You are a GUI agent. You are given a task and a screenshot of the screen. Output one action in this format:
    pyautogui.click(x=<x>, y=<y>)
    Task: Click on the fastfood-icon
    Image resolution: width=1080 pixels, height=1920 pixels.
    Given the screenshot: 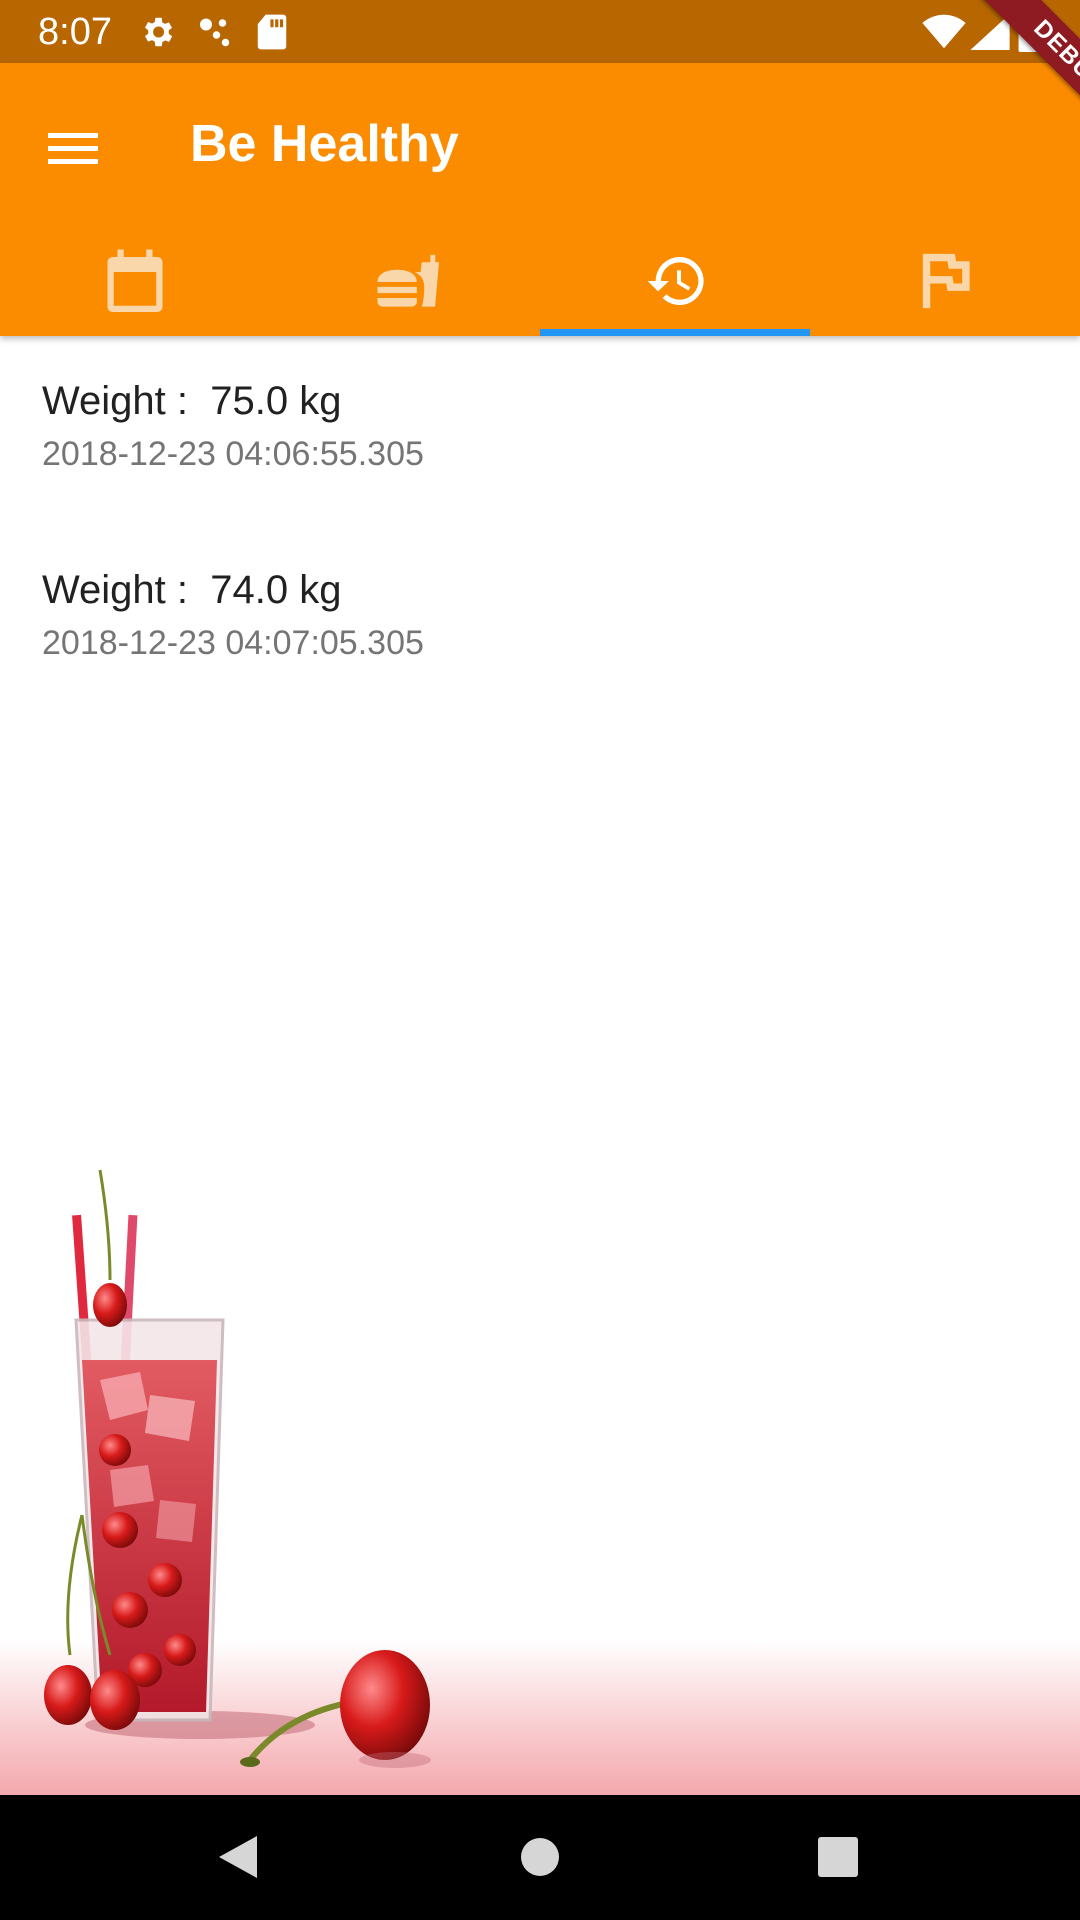 What is the action you would take?
    pyautogui.click(x=408, y=280)
    